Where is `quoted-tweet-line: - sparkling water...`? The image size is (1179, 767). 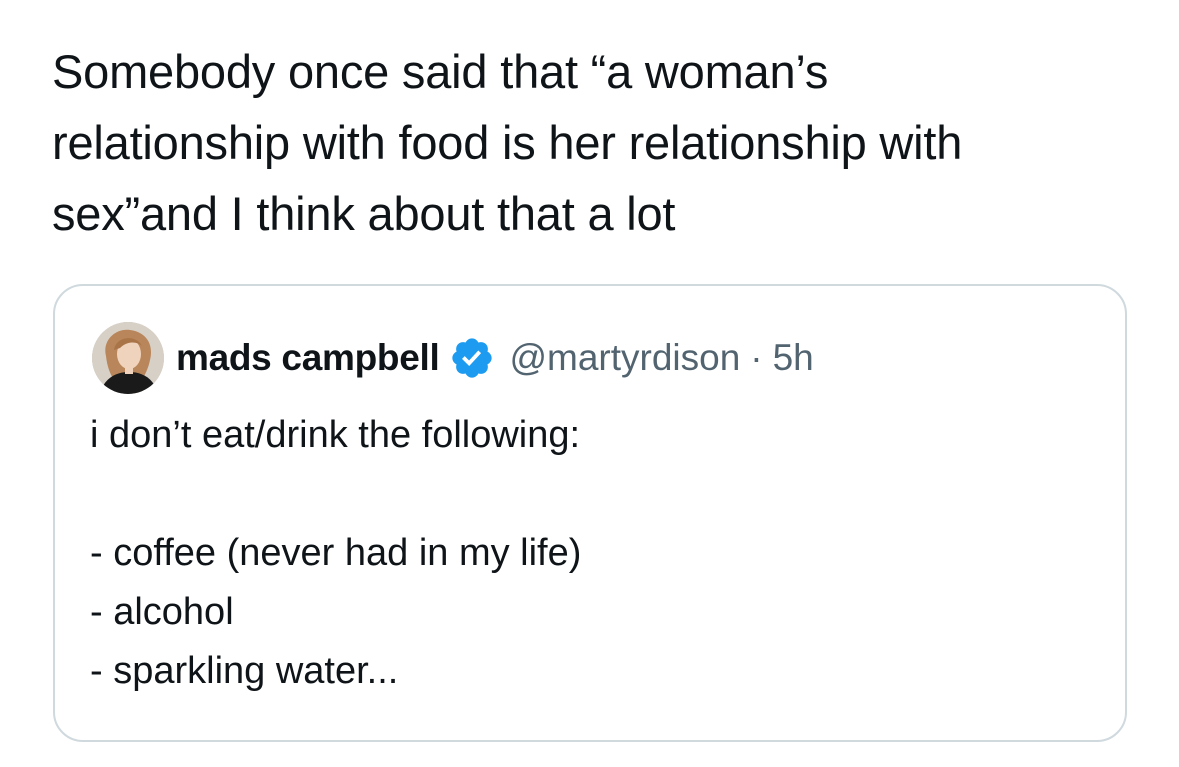 quoted-tweet-line: - sparkling water... is located at coordinates (244, 671).